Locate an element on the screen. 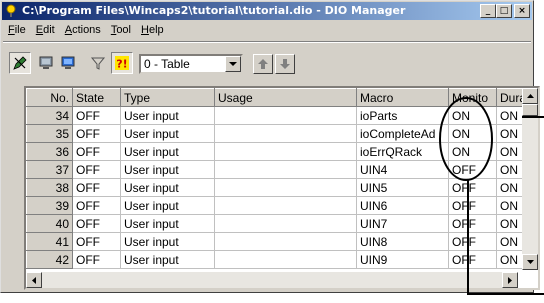  cell-macro: UIN8 is located at coordinates (402, 241).